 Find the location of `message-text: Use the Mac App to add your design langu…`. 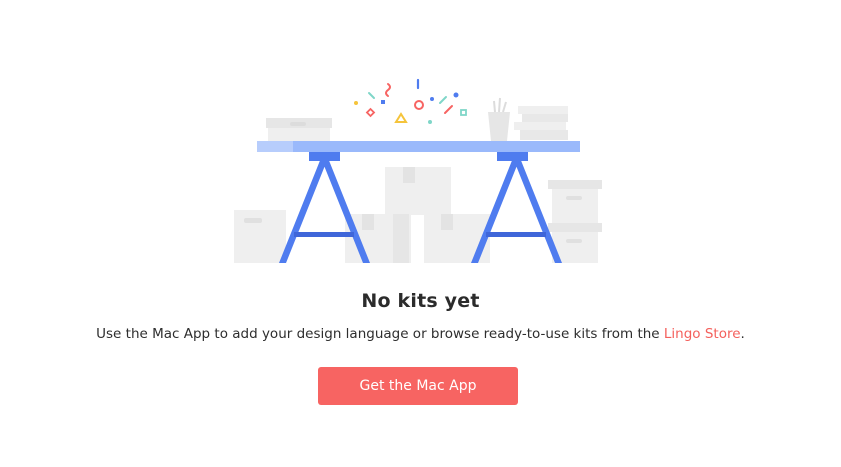

message-text: Use the Mac App to add your design langu… is located at coordinates (380, 334).